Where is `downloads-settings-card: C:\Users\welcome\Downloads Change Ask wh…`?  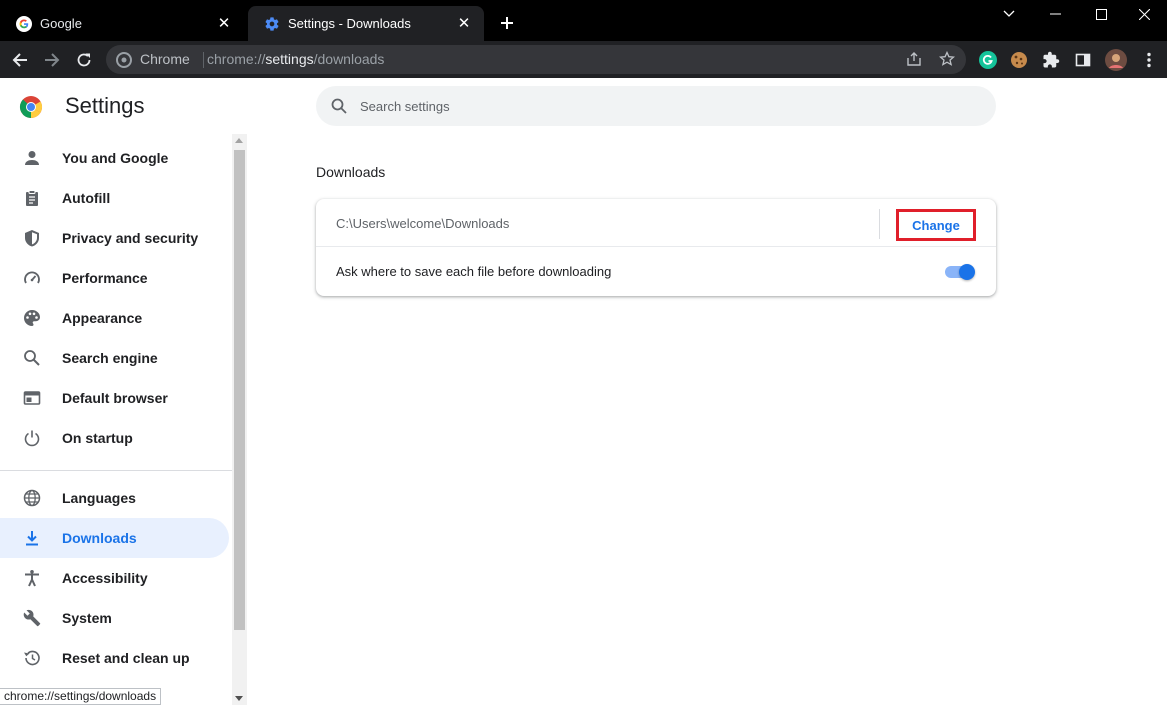
downloads-settings-card: C:\Users\welcome\Downloads Change Ask wh… is located at coordinates (656, 247).